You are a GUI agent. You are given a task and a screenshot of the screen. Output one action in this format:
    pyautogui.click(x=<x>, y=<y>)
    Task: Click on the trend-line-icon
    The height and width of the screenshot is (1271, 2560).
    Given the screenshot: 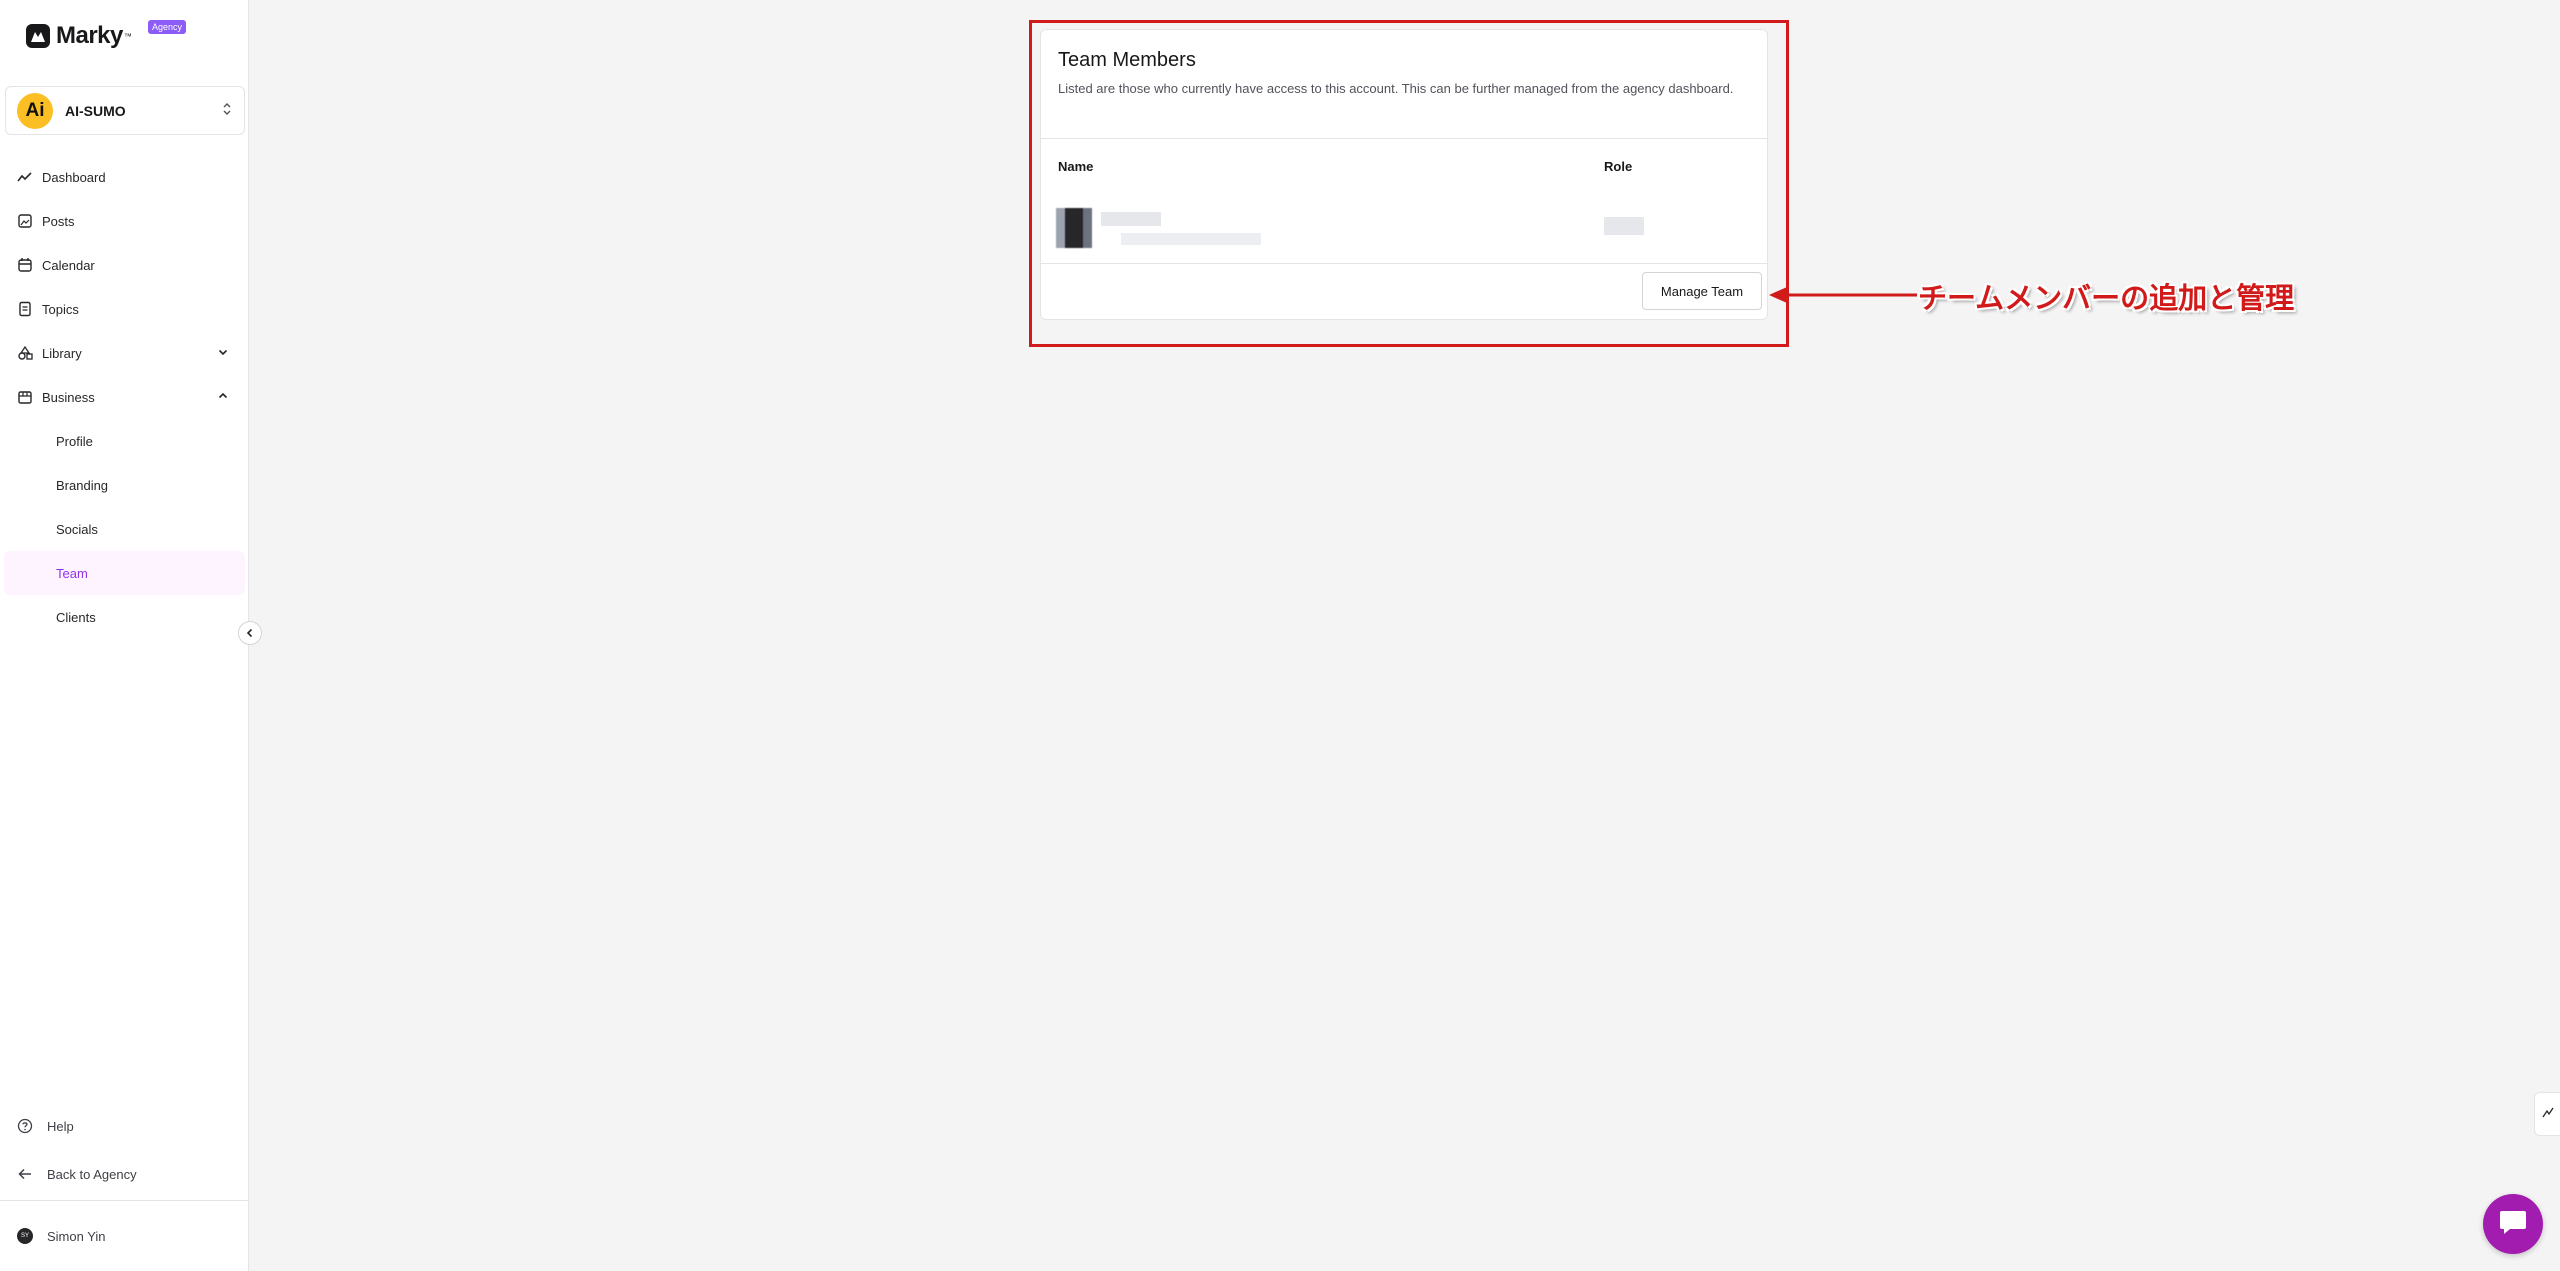 What is the action you would take?
    pyautogui.click(x=25, y=177)
    